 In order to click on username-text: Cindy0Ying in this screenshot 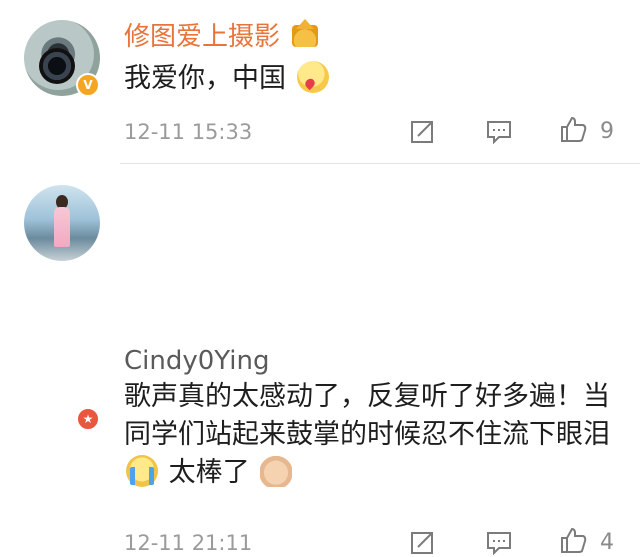, I will do `click(197, 361)`.